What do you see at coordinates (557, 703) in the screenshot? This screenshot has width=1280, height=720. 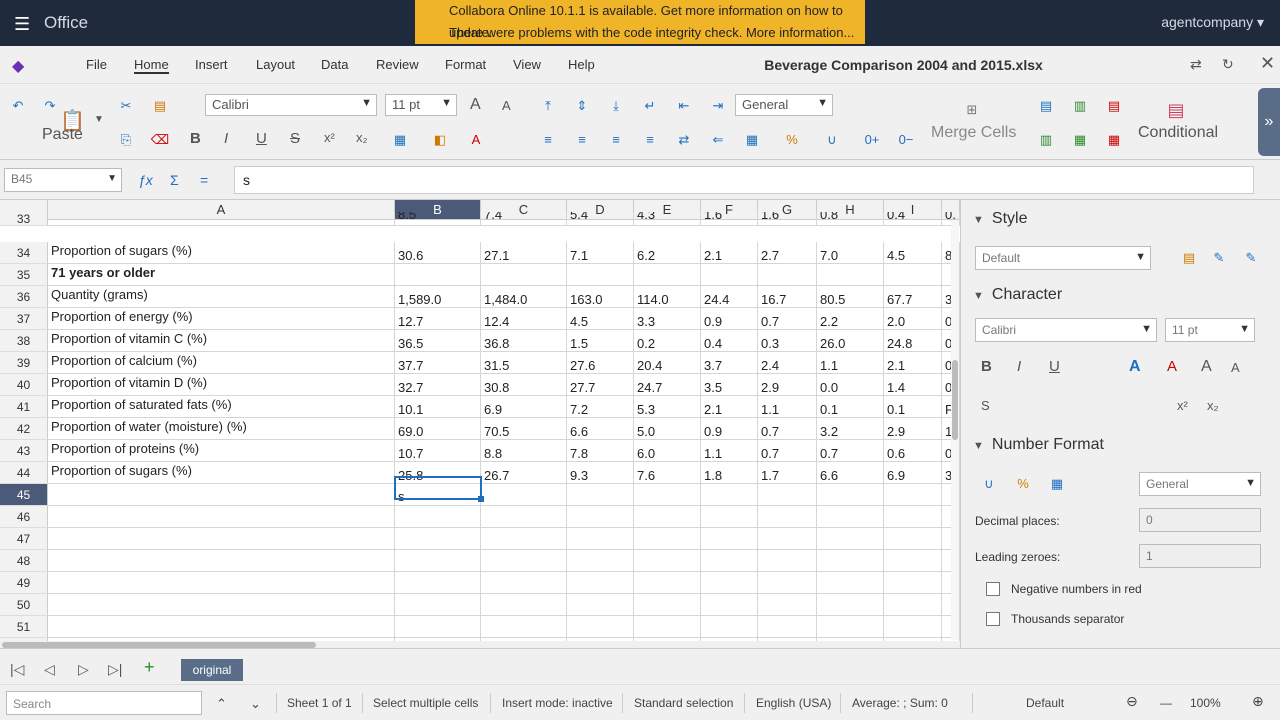 I see `insert-mode: Insert mode: inactive` at bounding box center [557, 703].